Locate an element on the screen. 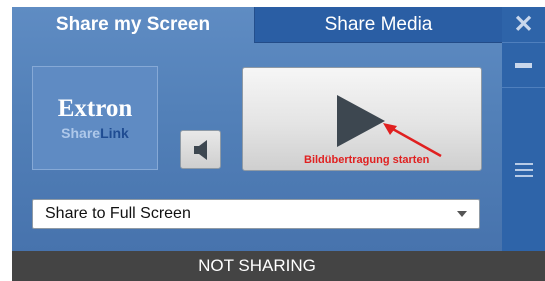 This screenshot has height=281, width=545. menu-icon is located at coordinates (523, 170).